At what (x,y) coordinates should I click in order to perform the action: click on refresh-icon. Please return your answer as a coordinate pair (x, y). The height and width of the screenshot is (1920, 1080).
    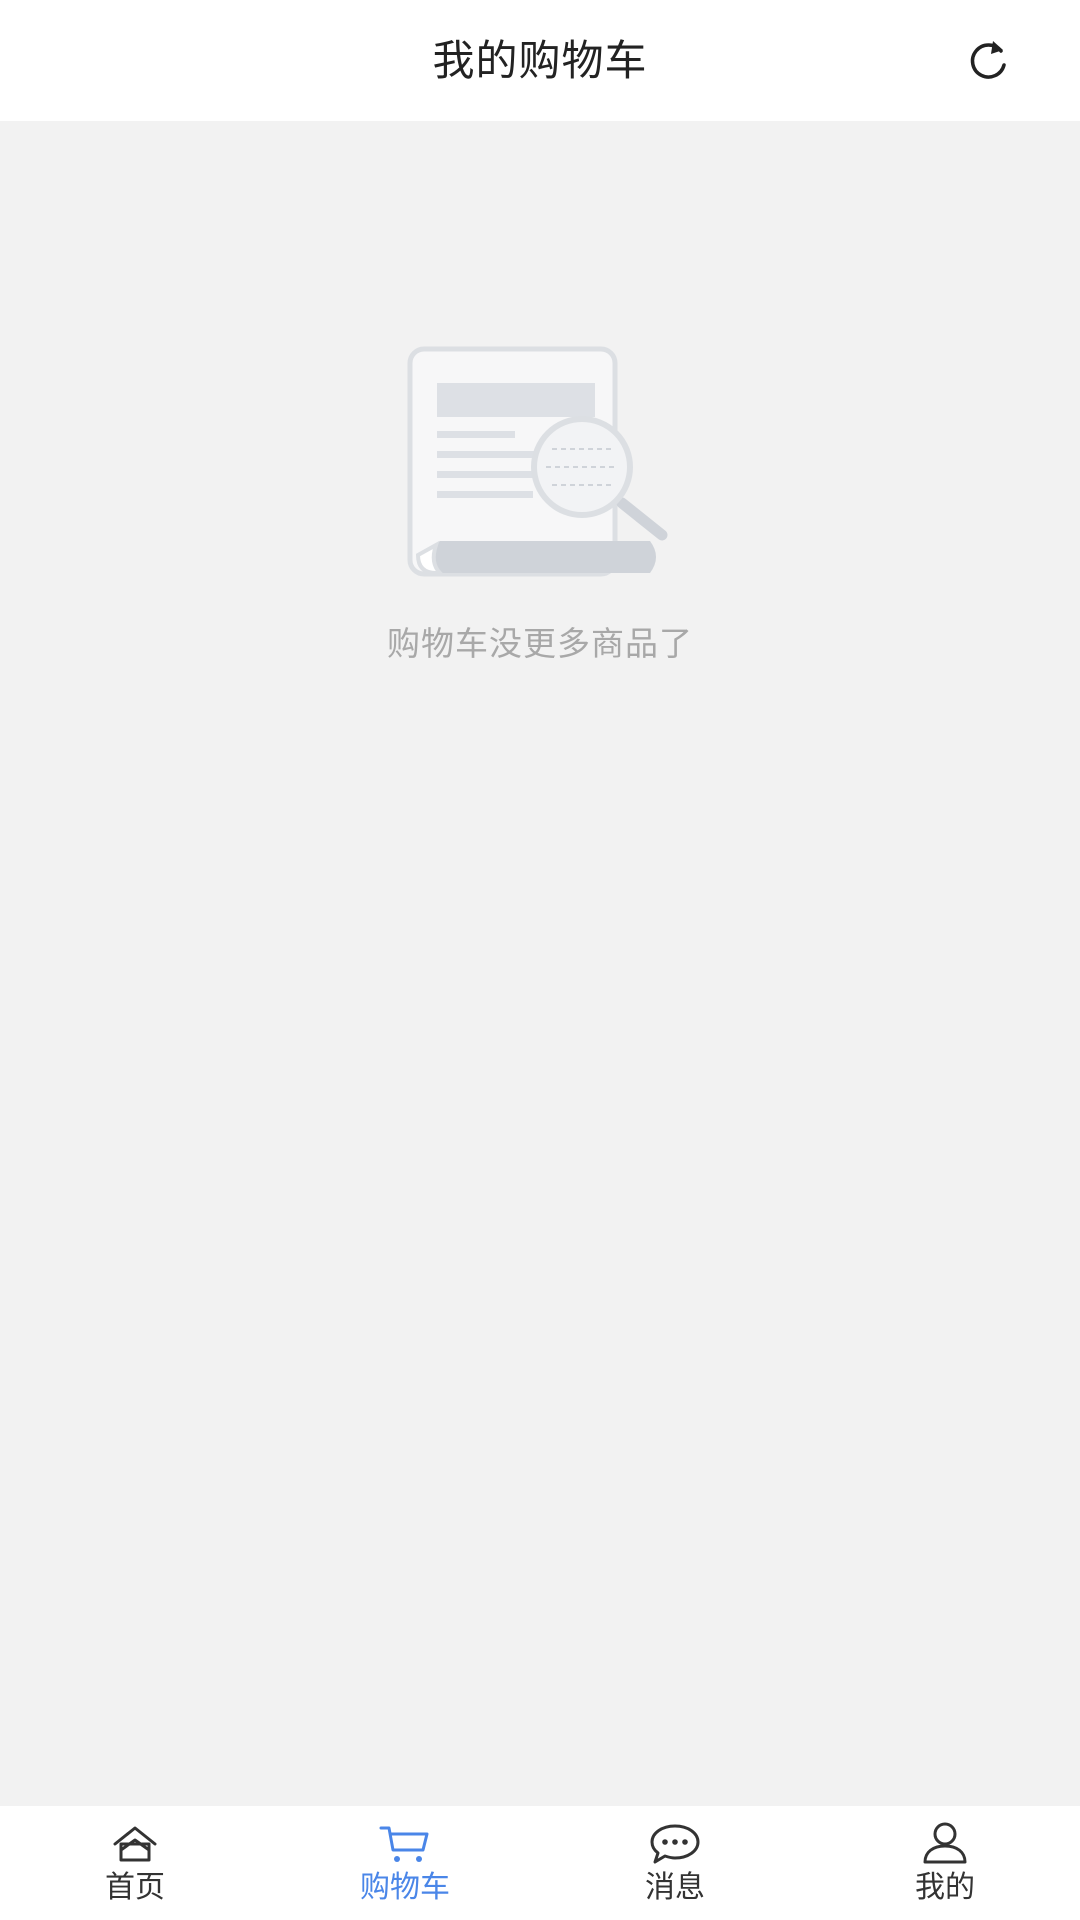
    Looking at the image, I should click on (988, 60).